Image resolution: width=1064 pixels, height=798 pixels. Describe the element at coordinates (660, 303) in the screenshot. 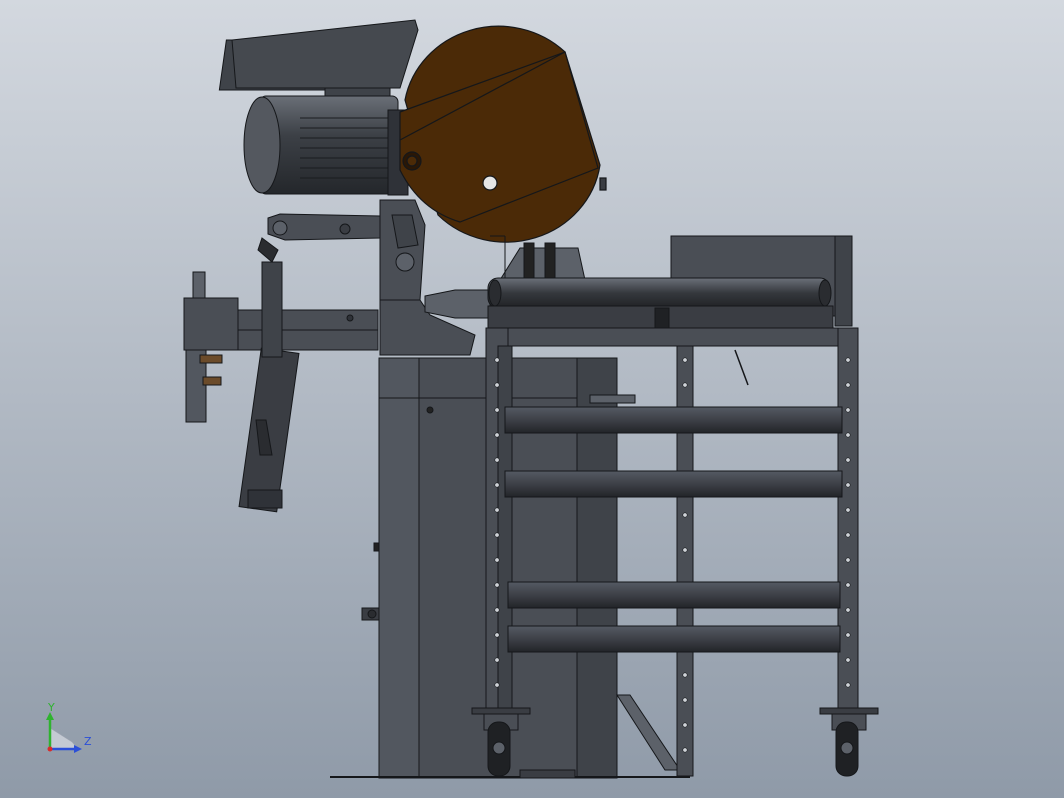

I see `feed-roller` at that location.